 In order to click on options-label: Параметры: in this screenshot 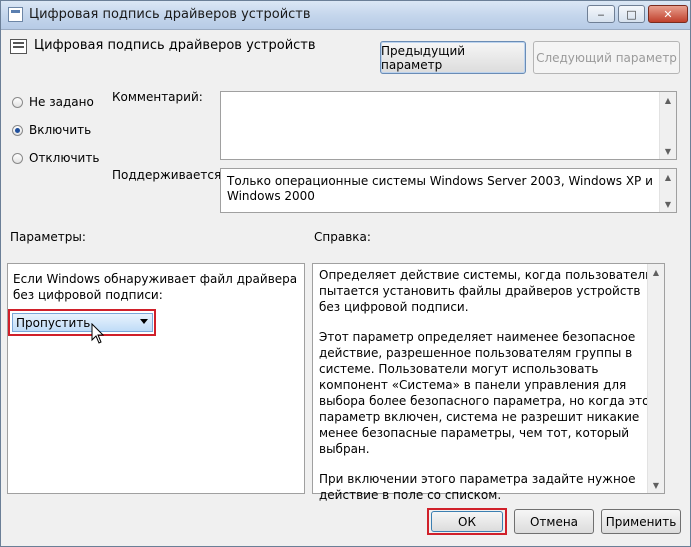, I will do `click(48, 237)`.